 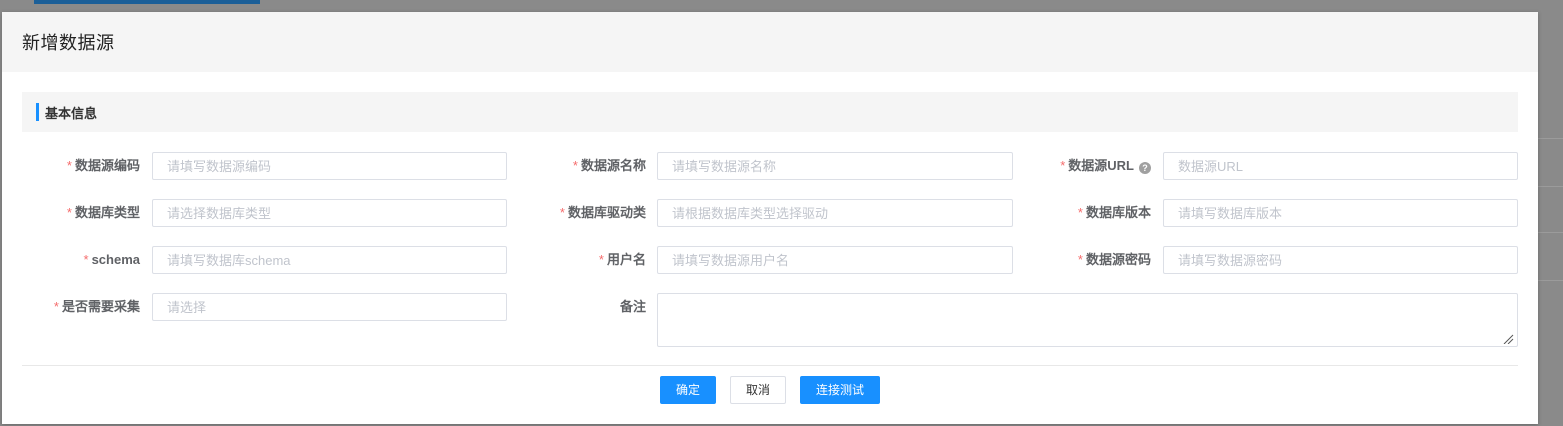 What do you see at coordinates (1340, 260) in the screenshot?
I see `datasource-password-input` at bounding box center [1340, 260].